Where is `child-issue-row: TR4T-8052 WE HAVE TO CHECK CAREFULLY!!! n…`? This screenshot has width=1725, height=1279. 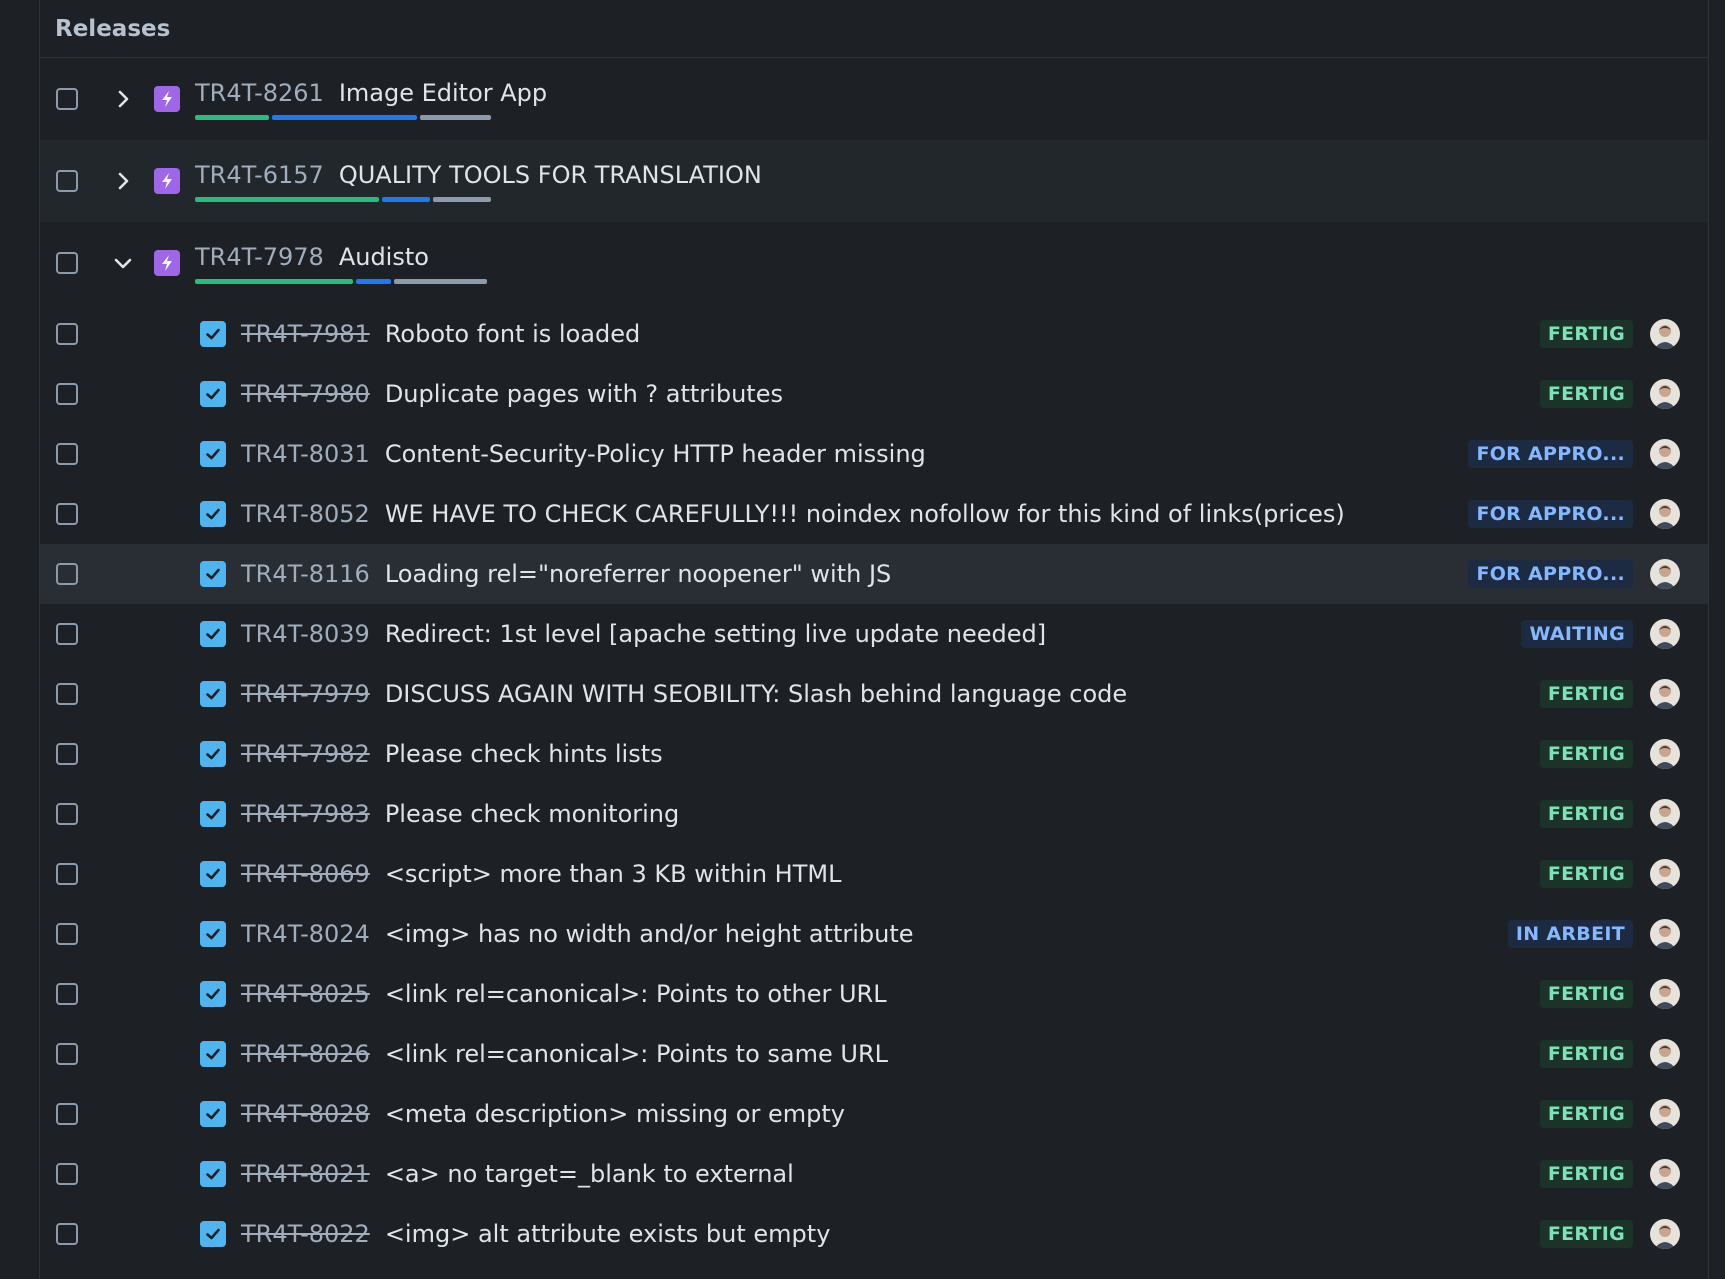 child-issue-row: TR4T-8052 WE HAVE TO CHECK CAREFULLY!!! n… is located at coordinates (874, 514).